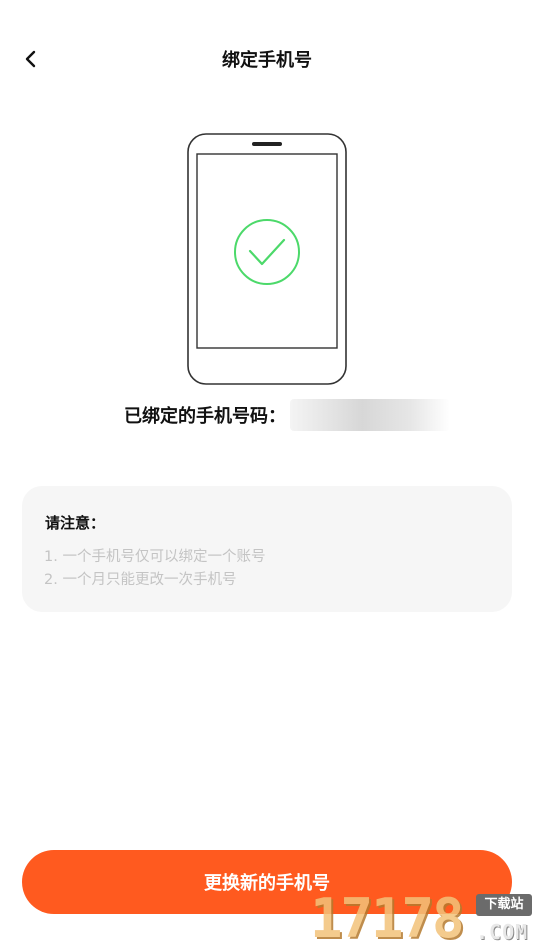  What do you see at coordinates (155, 557) in the screenshot?
I see `notice-item: 1. 一个手机号仅可以绑定一个账号` at bounding box center [155, 557].